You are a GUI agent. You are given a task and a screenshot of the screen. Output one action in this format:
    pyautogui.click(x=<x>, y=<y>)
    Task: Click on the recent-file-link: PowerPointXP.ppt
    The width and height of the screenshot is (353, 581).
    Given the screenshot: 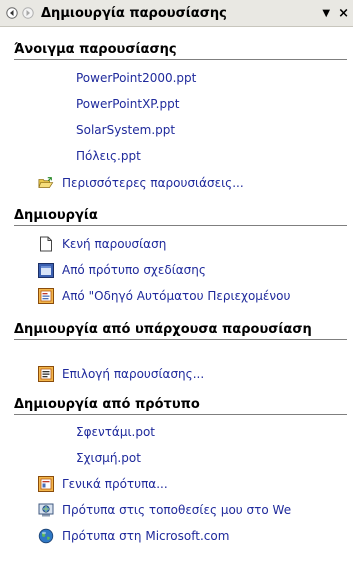 What is the action you would take?
    pyautogui.click(x=127, y=104)
    